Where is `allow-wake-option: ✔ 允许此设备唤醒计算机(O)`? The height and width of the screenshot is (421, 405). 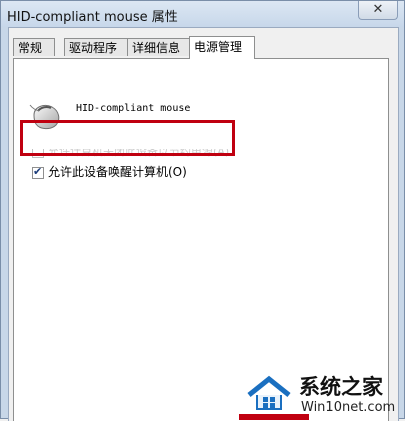 allow-wake-option: ✔ 允许此设备唤醒计算机(O) is located at coordinates (109, 171).